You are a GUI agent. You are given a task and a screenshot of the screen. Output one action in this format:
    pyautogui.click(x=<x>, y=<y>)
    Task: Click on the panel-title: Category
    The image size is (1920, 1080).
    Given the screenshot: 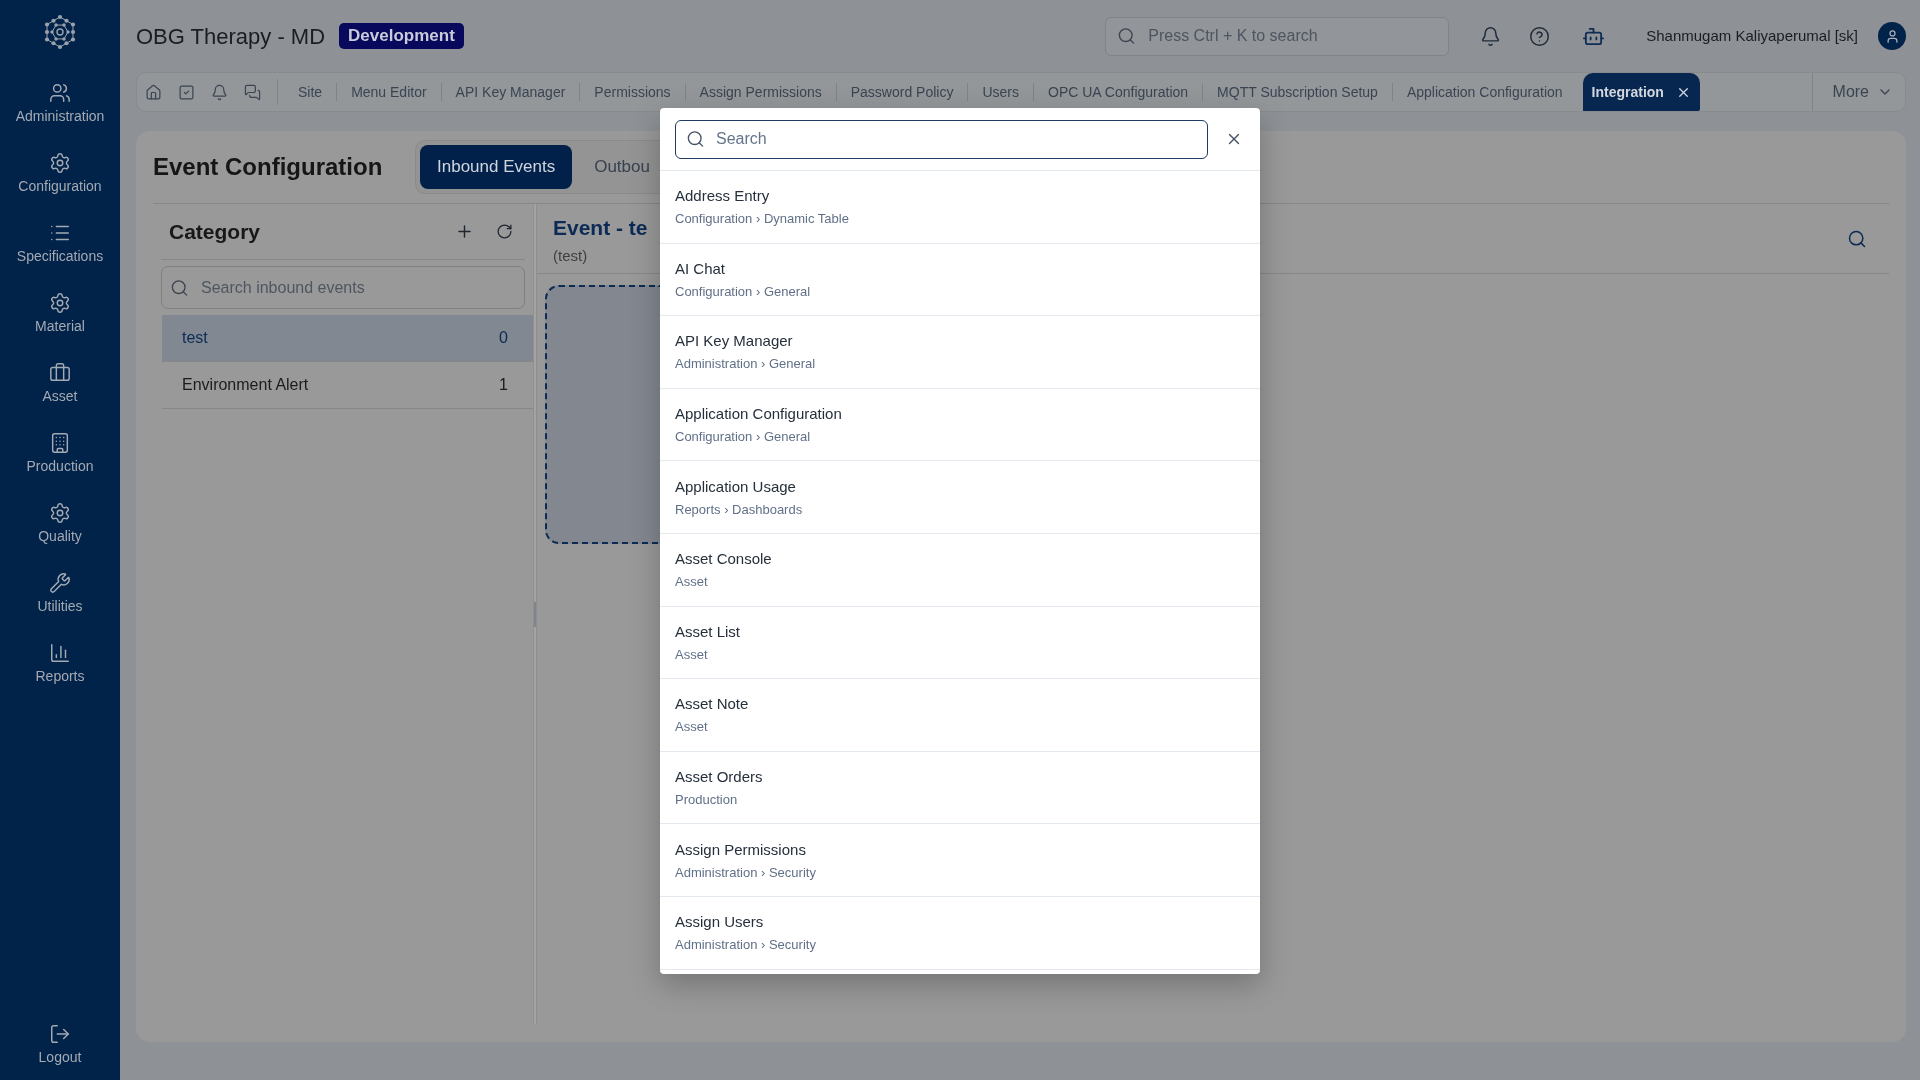 What is the action you would take?
    pyautogui.click(x=215, y=231)
    